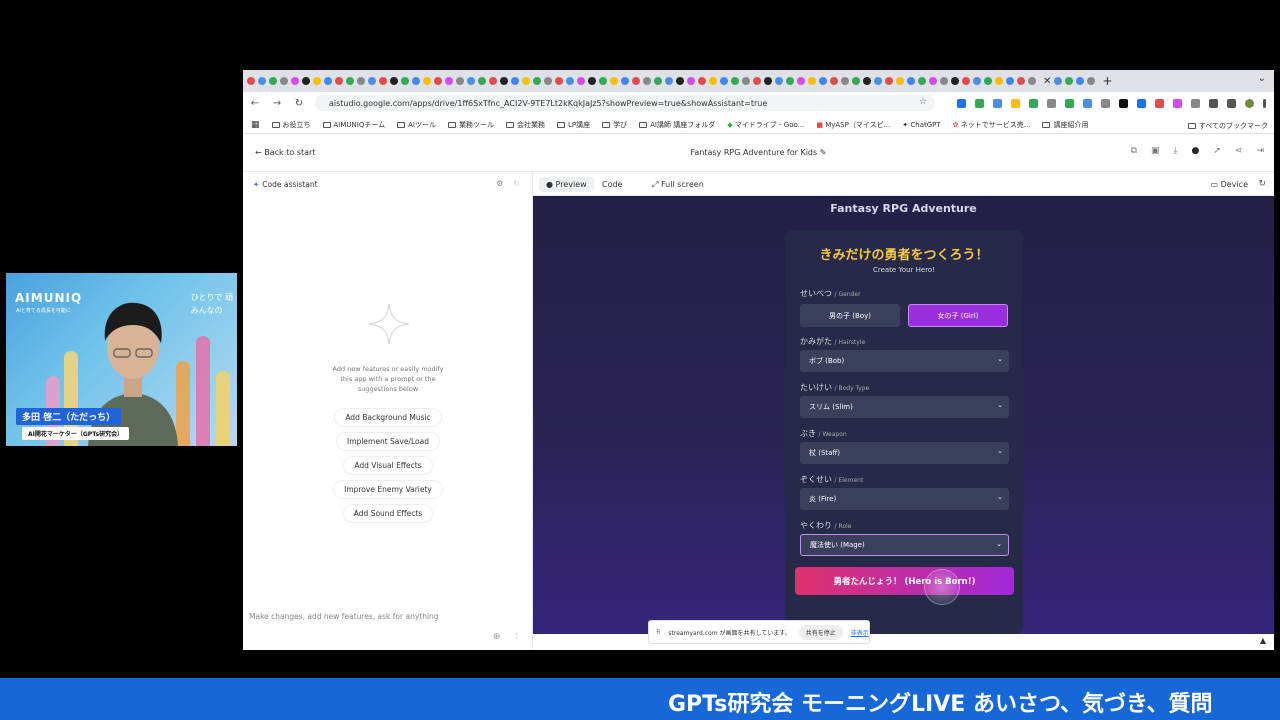 This screenshot has height=720, width=1280. I want to click on github-icon: ●, so click(1196, 151).